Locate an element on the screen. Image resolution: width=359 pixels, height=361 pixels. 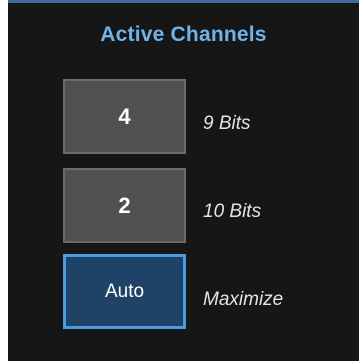
channels-auto-button: Auto is located at coordinates (124, 291).